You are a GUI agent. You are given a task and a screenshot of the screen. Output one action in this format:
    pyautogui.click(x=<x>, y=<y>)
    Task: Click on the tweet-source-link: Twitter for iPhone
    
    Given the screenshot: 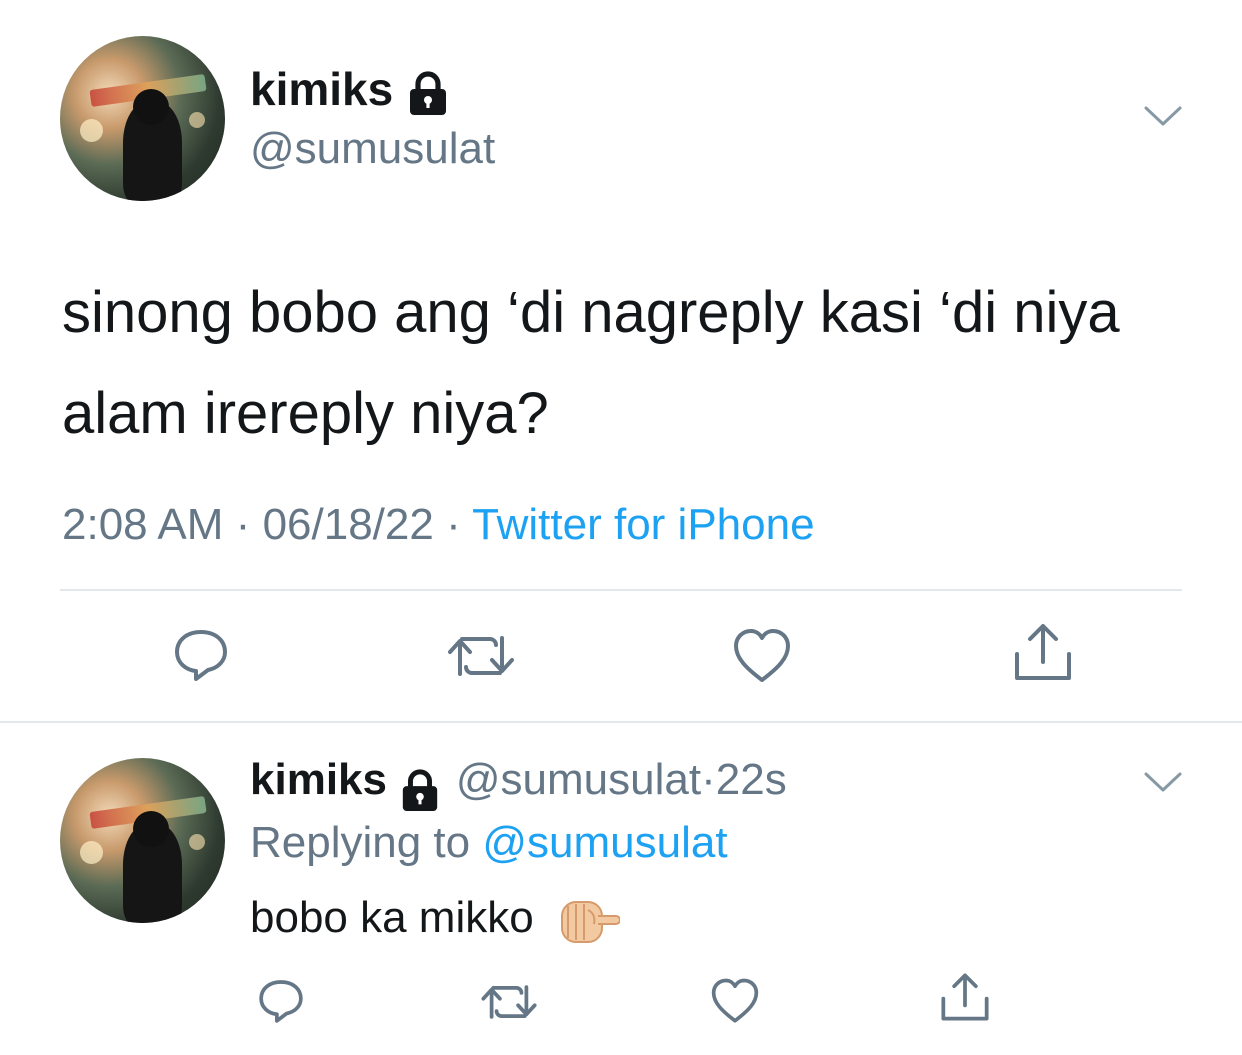 What is the action you would take?
    pyautogui.click(x=643, y=524)
    